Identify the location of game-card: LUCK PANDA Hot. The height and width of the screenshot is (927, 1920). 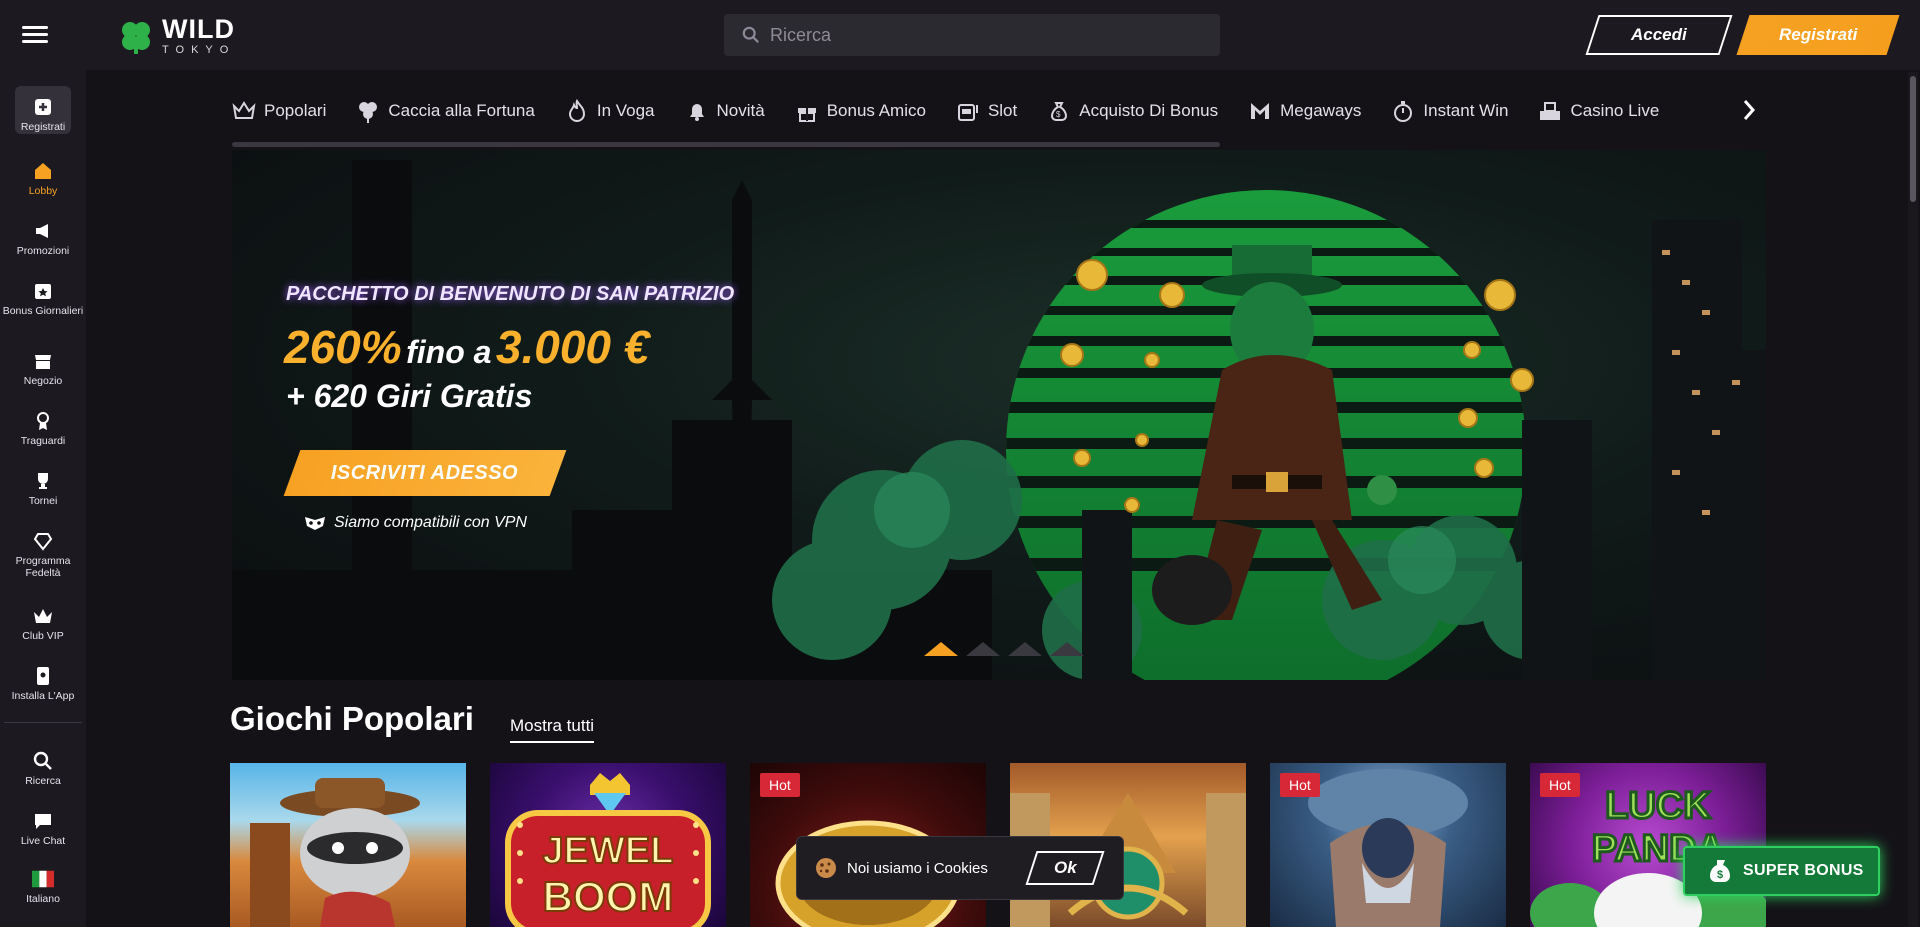
(1648, 845).